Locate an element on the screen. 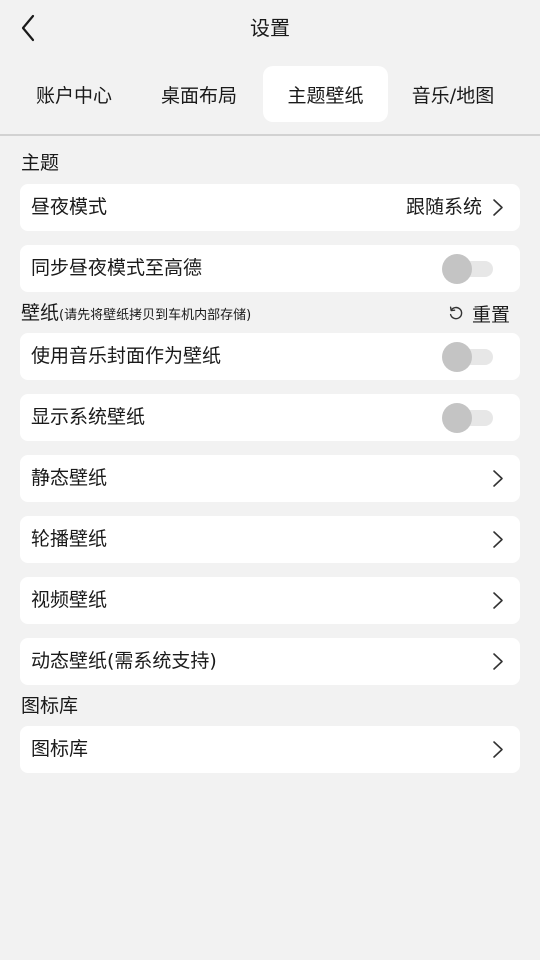 This screenshot has height=960, width=540. page-title: 设置 is located at coordinates (270, 28).